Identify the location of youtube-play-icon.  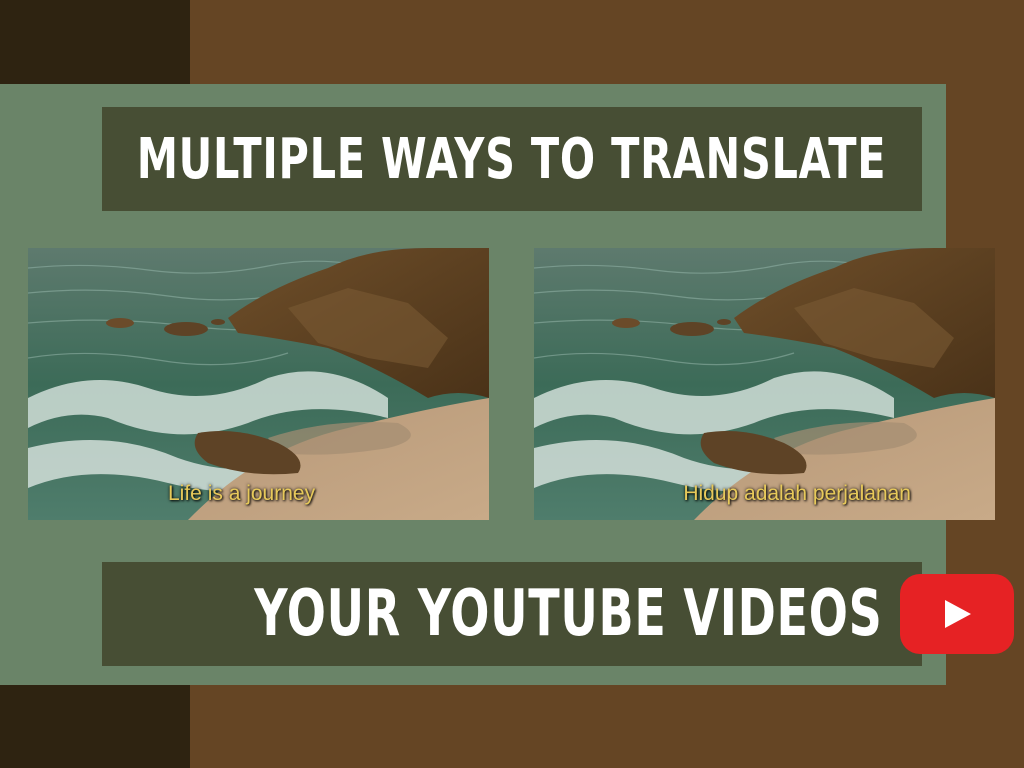
(958, 614).